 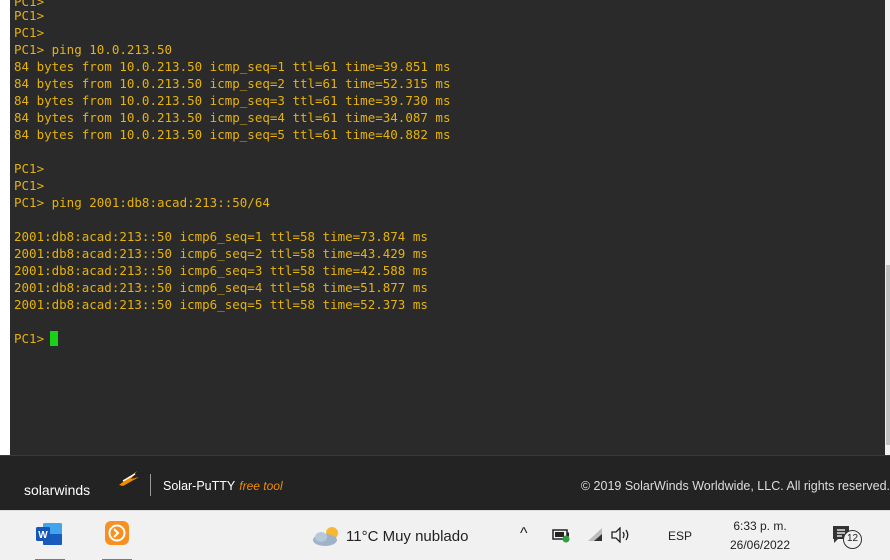 What do you see at coordinates (327, 536) in the screenshot?
I see `cloud-sun-icon` at bounding box center [327, 536].